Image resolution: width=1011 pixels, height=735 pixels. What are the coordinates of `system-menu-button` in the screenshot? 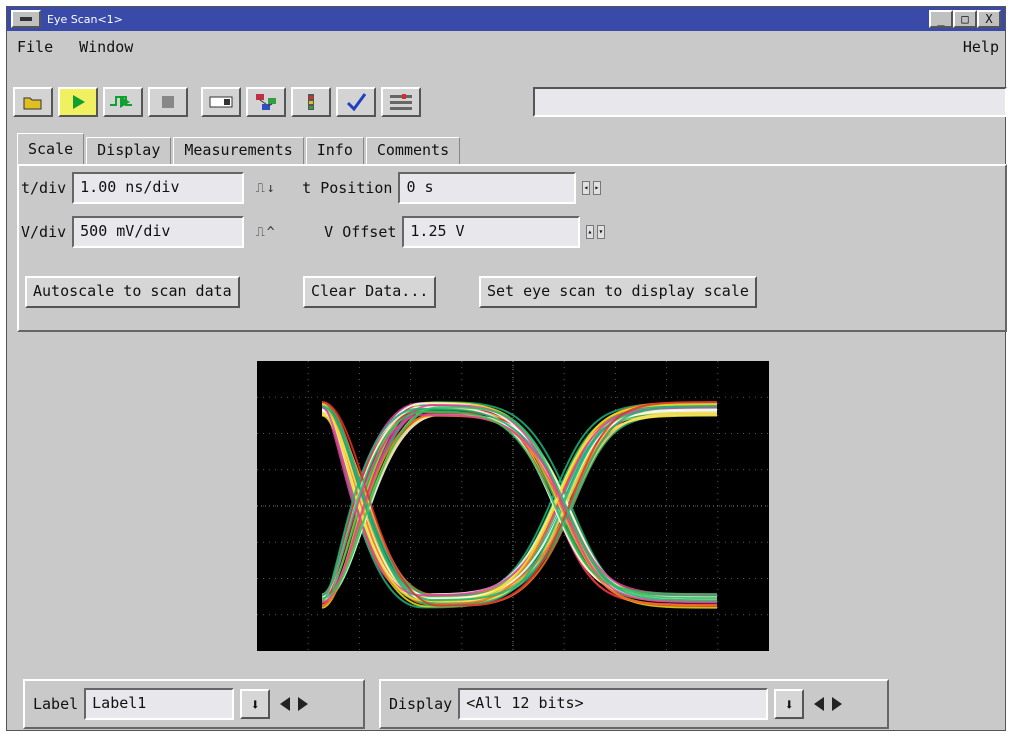 It's located at (26, 19).